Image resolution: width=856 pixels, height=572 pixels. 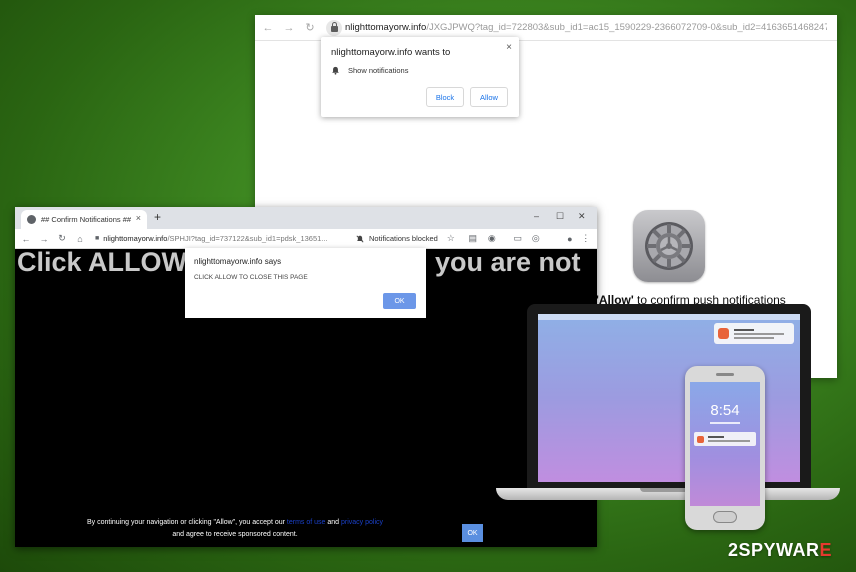 I want to click on globe-icon, so click(x=31, y=219).